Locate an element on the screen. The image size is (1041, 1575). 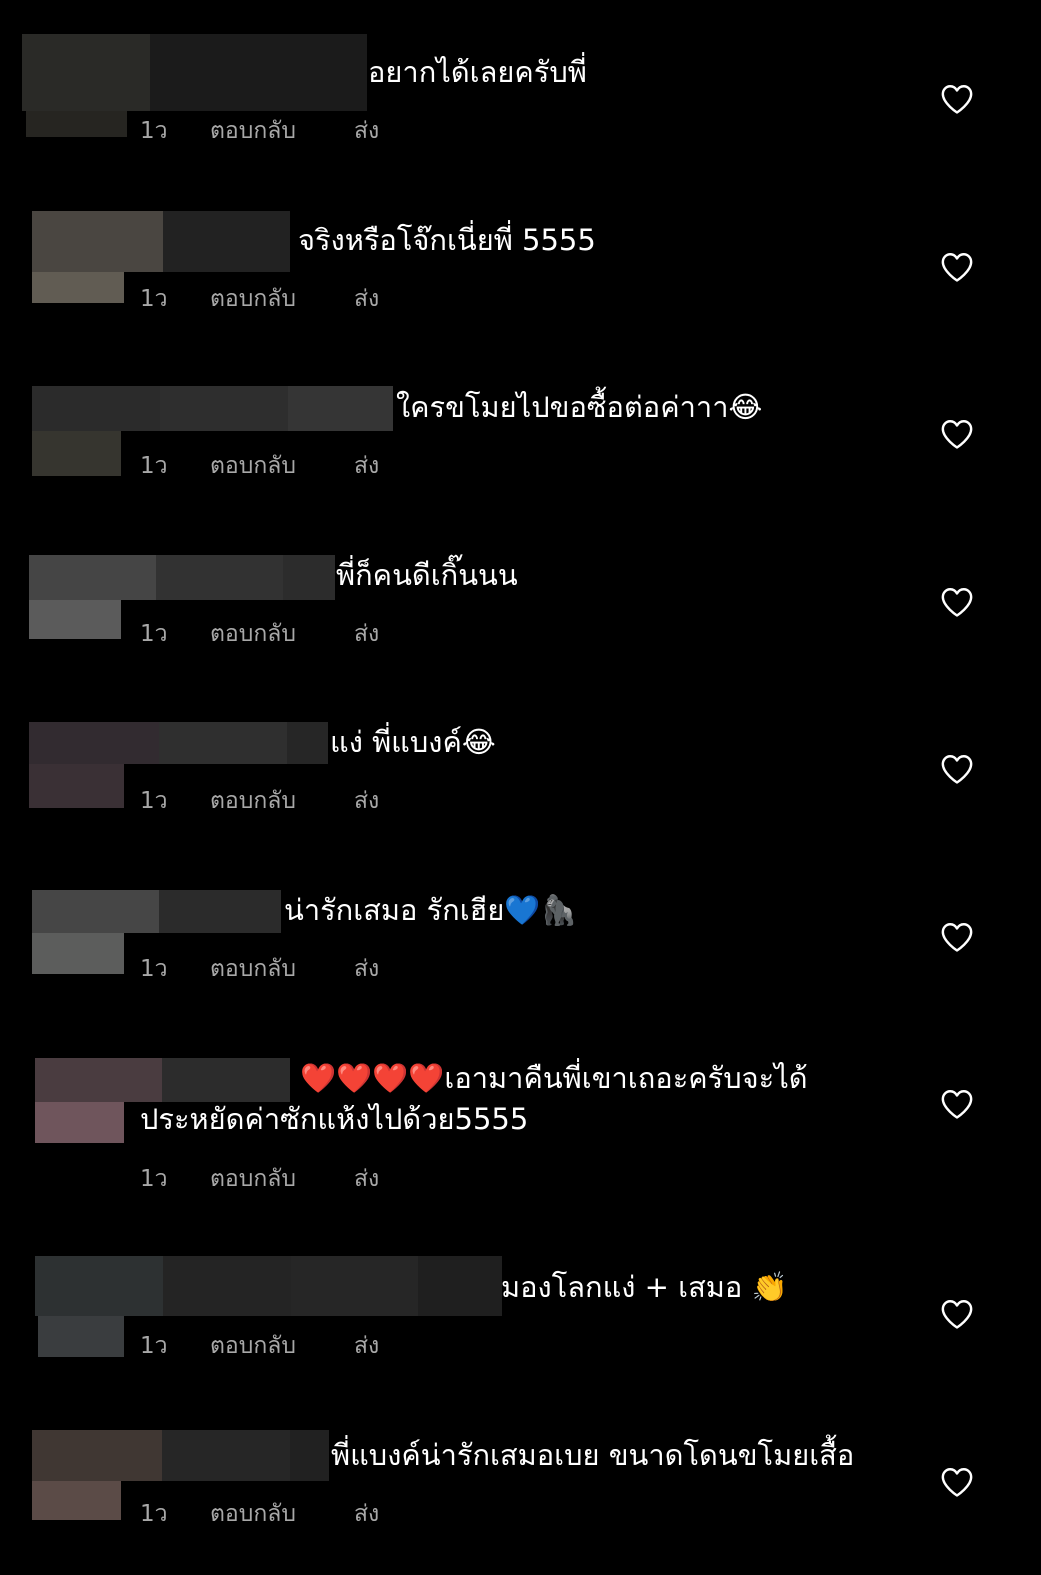
comment-text: มองโลกแง่ + เสมอ 👏 is located at coordinates (644, 1287).